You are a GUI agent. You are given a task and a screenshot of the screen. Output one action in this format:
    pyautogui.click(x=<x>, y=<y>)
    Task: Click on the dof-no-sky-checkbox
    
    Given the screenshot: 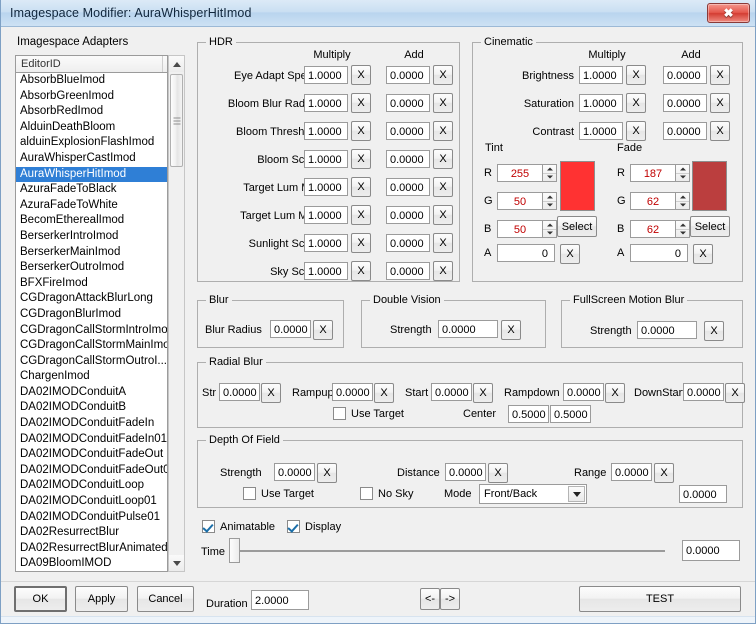 What is the action you would take?
    pyautogui.click(x=366, y=493)
    